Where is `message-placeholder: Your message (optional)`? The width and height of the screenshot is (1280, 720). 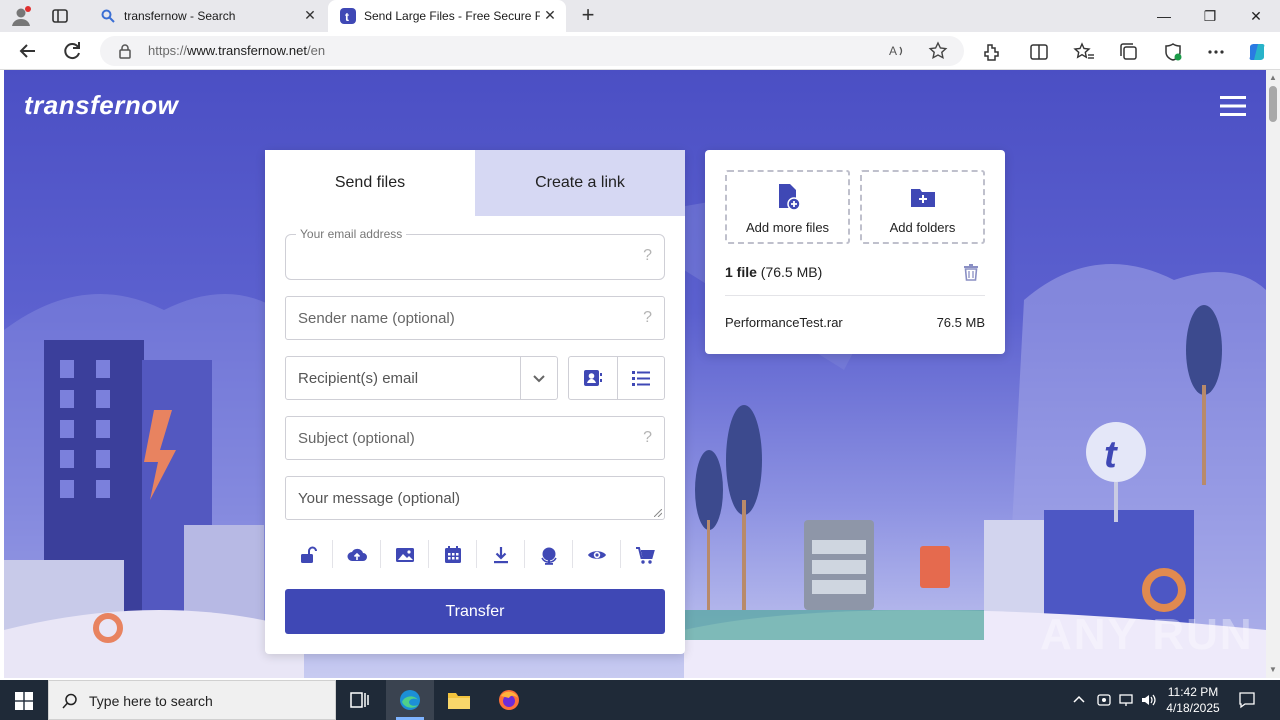 message-placeholder: Your message (optional) is located at coordinates (379, 498).